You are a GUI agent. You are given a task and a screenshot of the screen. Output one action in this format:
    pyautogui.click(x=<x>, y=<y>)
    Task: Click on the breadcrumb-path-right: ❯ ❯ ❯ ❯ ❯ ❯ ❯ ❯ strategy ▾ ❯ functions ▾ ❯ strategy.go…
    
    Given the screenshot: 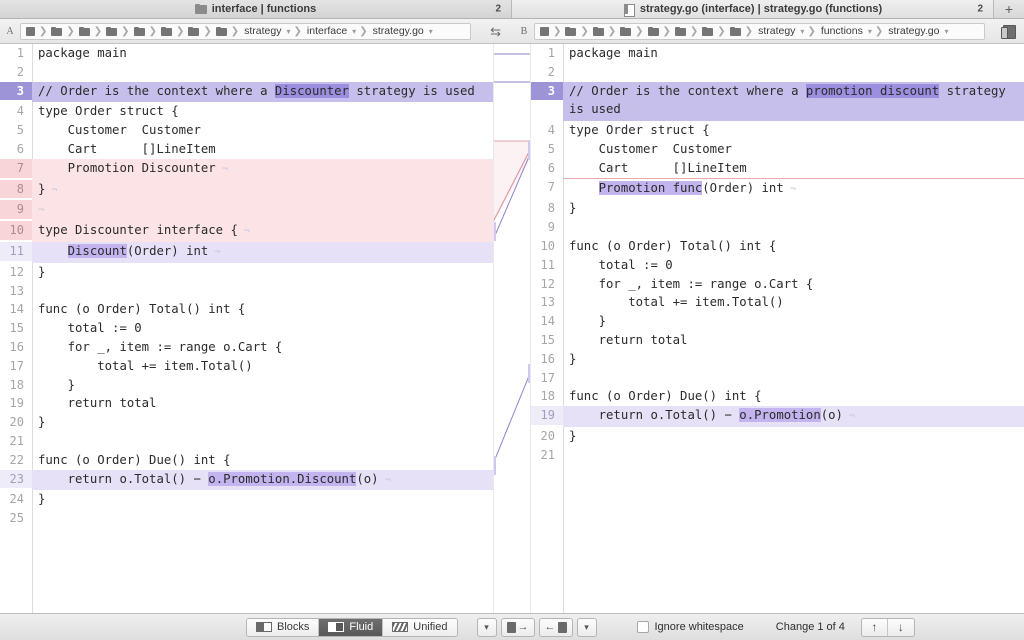 What is the action you would take?
    pyautogui.click(x=759, y=31)
    